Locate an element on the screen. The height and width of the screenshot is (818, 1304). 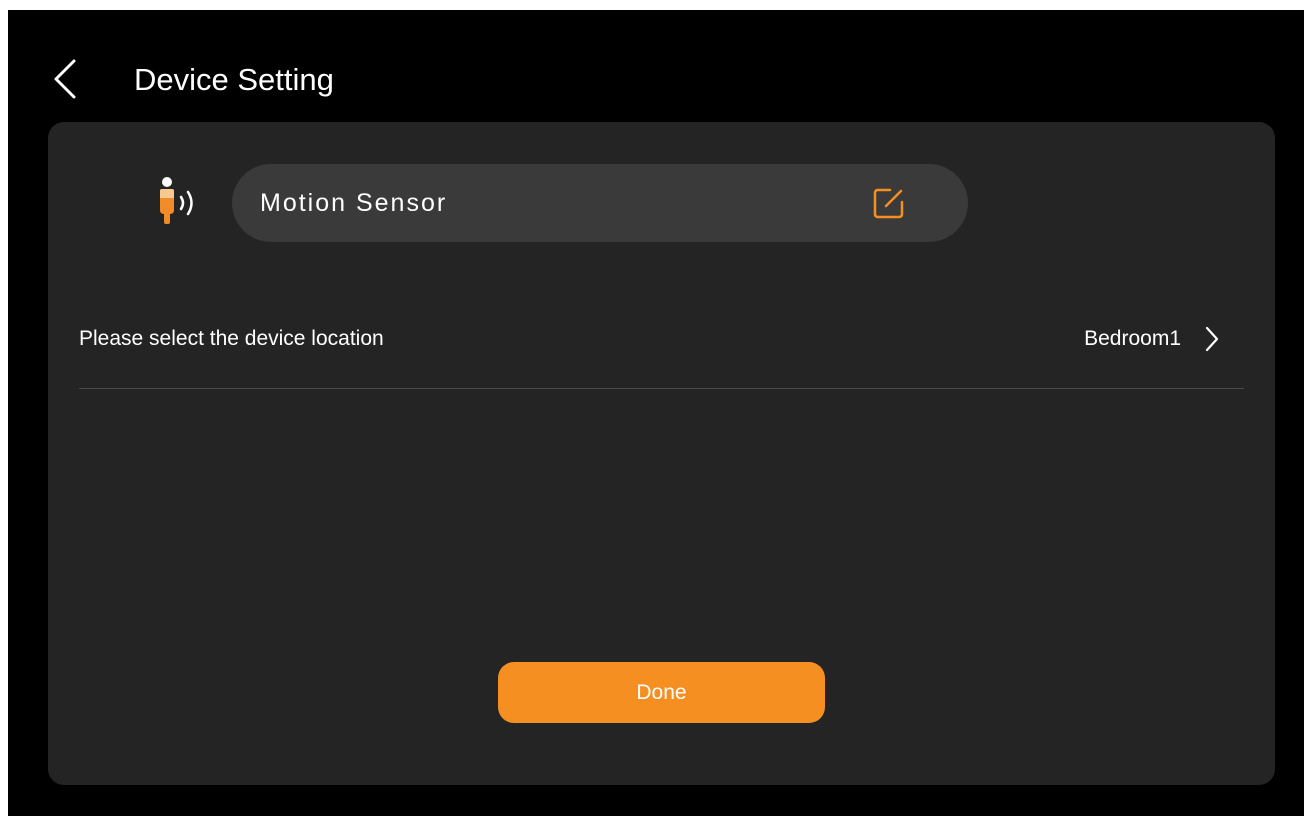
device-name-field: Motion Sensor is located at coordinates (600, 203).